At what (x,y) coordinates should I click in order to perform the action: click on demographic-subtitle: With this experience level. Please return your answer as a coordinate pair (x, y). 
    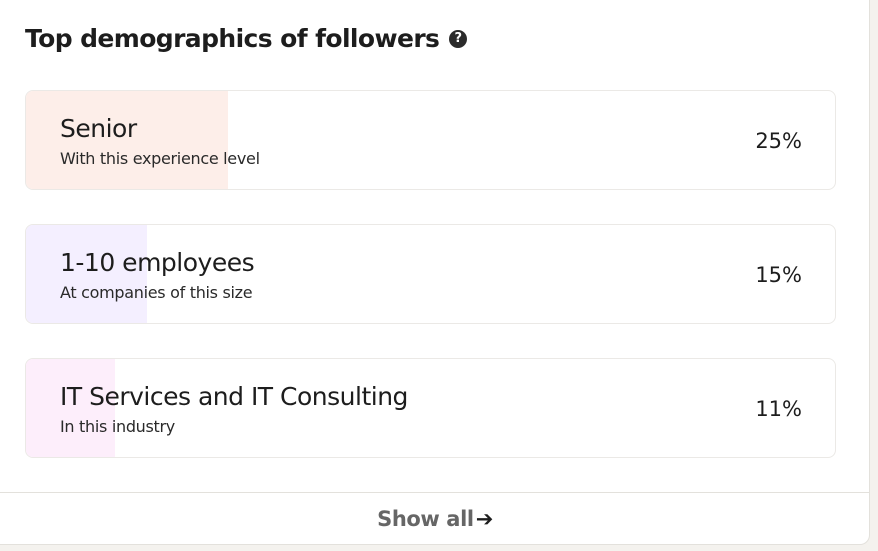
    Looking at the image, I should click on (160, 158).